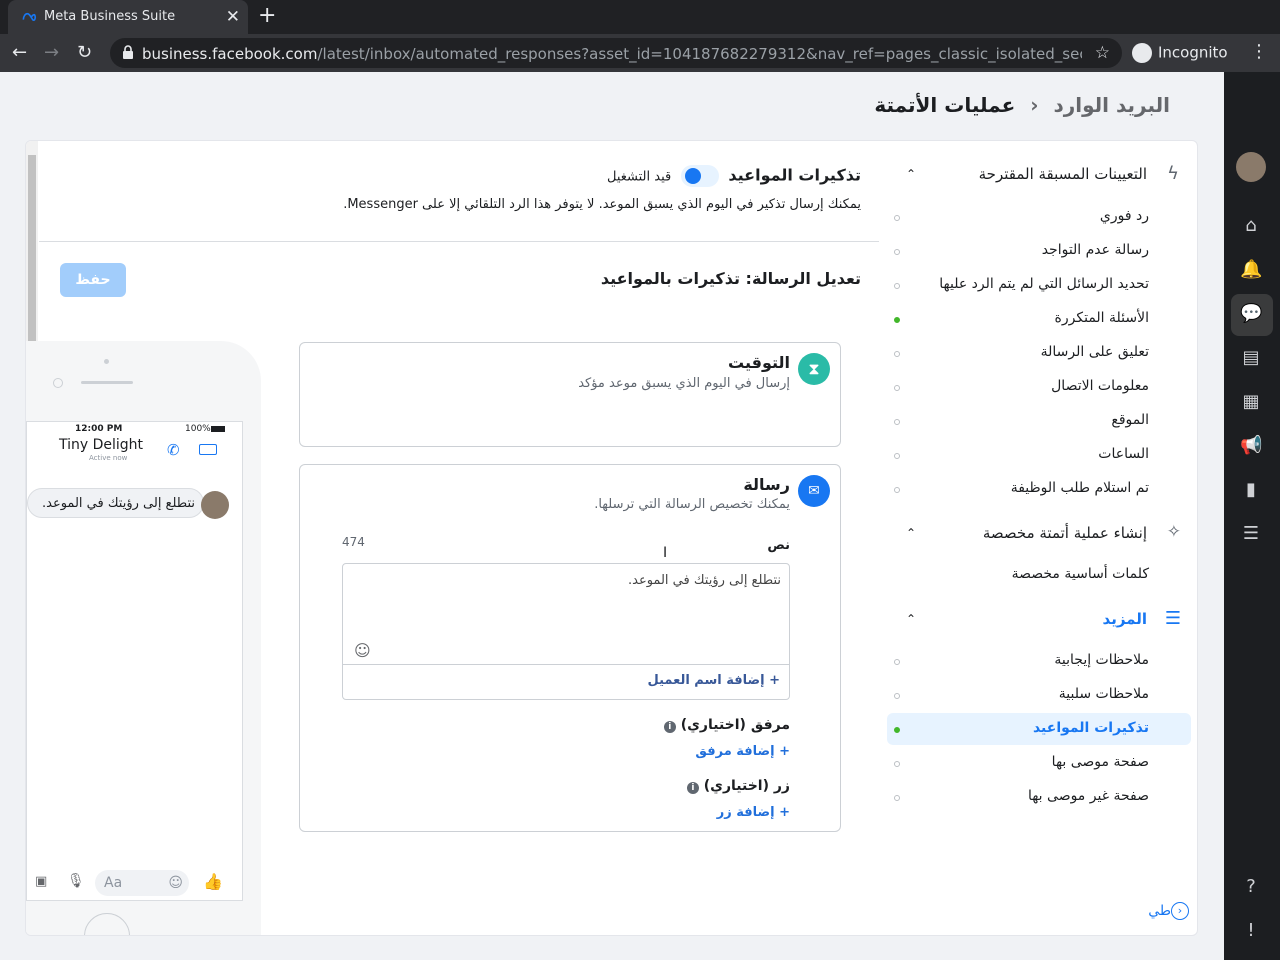 The height and width of the screenshot is (960, 1280). What do you see at coordinates (1063, 174) in the screenshot?
I see `section-suggested-title: التعيينات المسبقة المقترحة` at bounding box center [1063, 174].